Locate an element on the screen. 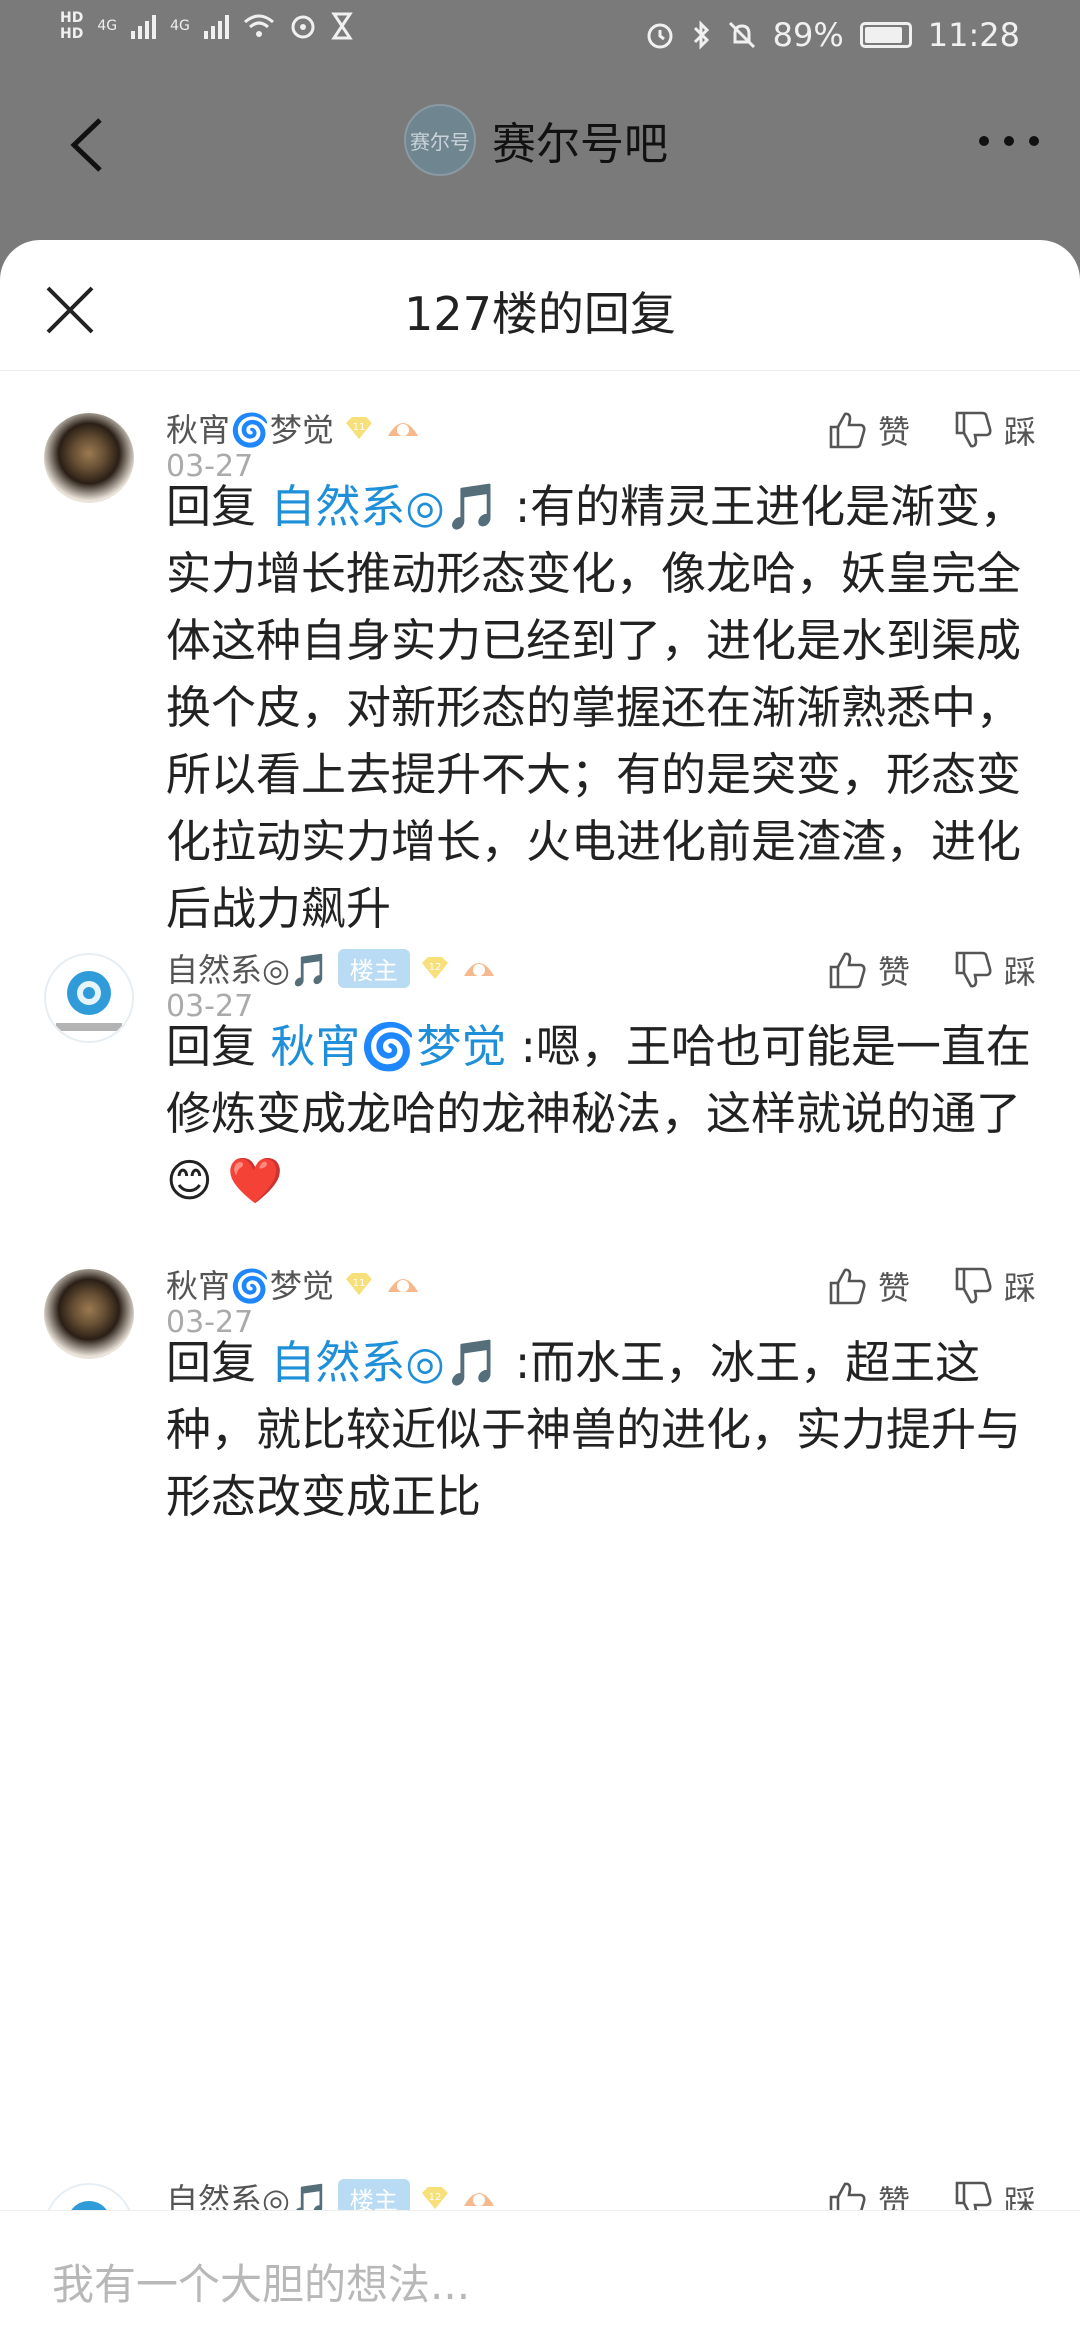 This screenshot has width=1080, height=2340. more-button is located at coordinates (1009, 141).